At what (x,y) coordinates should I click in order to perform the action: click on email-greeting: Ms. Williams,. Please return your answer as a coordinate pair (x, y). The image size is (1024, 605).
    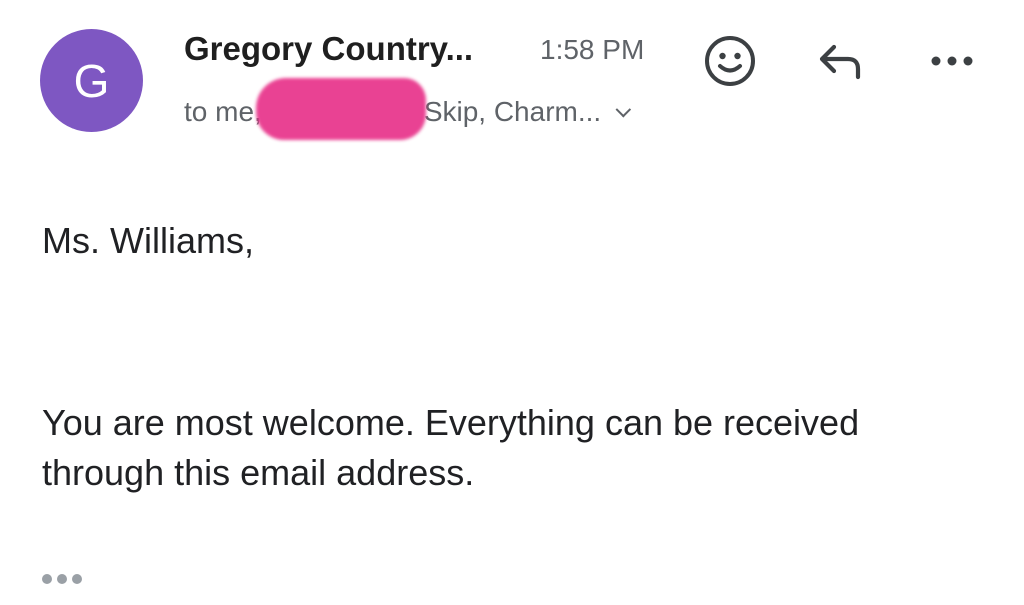
    Looking at the image, I should click on (148, 240).